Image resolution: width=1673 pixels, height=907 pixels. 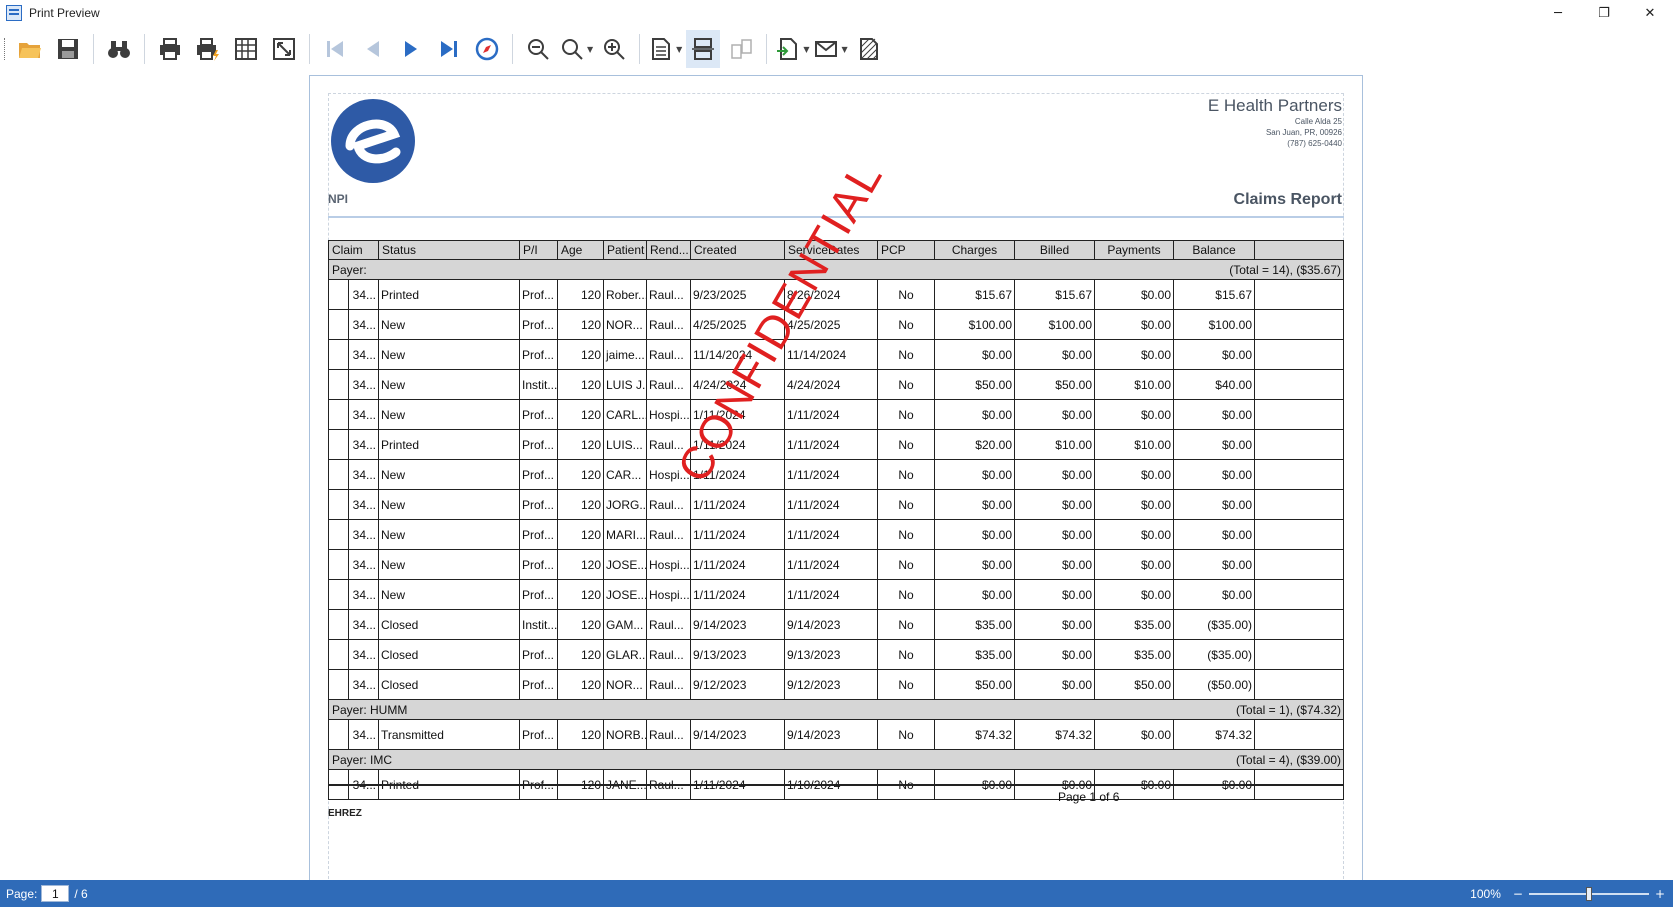 I want to click on last-page-button, so click(x=449, y=49).